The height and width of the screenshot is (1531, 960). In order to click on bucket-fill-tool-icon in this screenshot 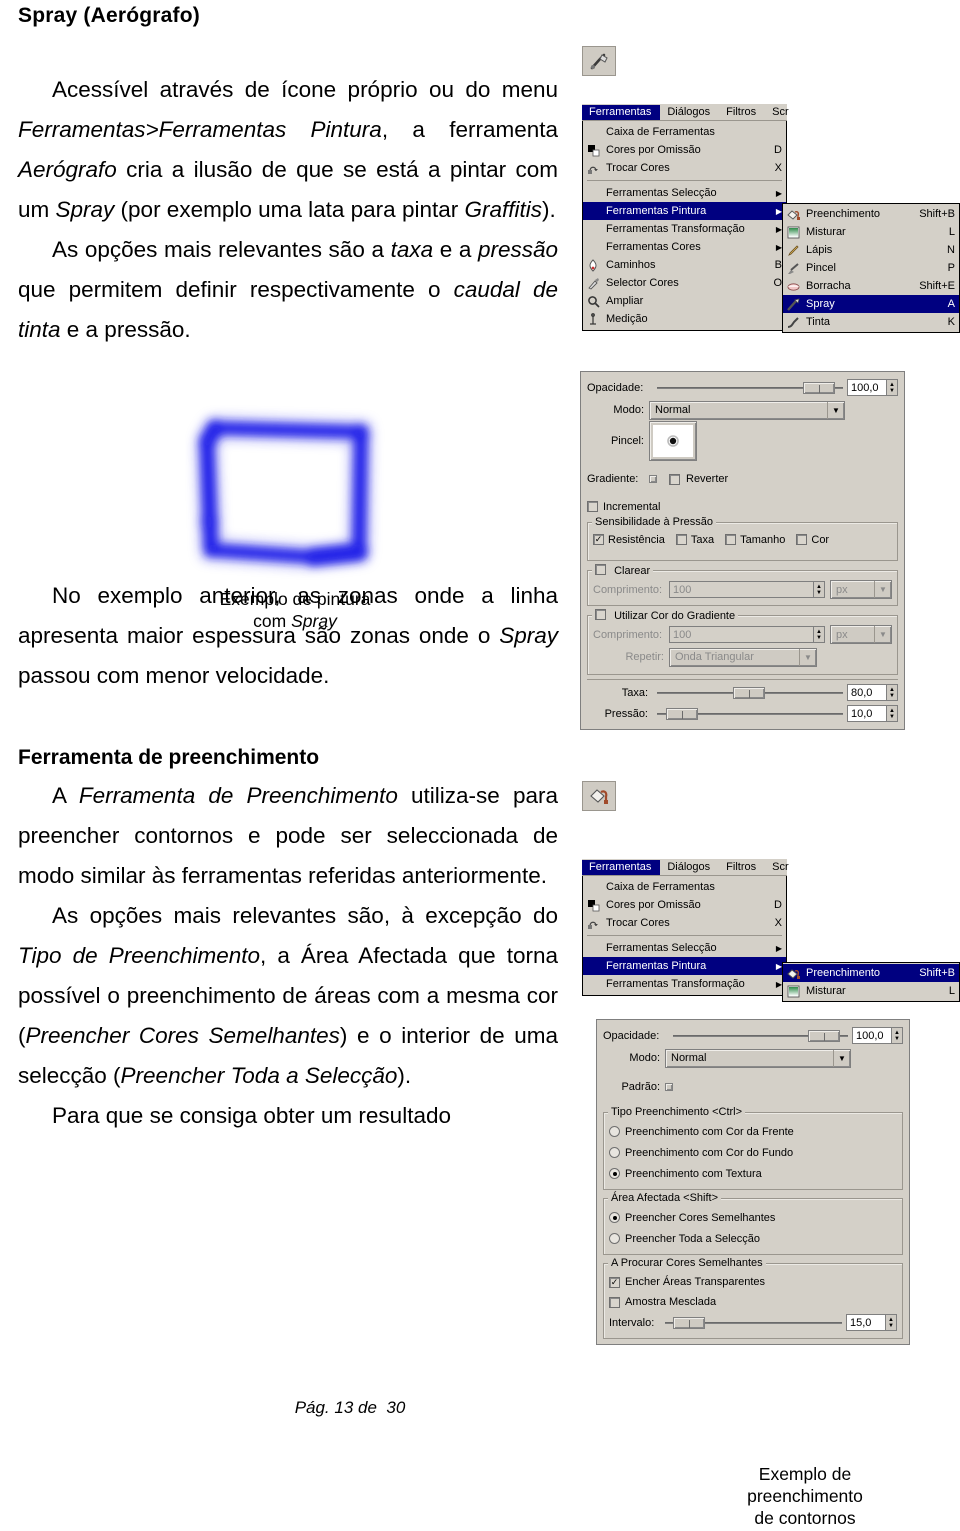, I will do `click(599, 796)`.